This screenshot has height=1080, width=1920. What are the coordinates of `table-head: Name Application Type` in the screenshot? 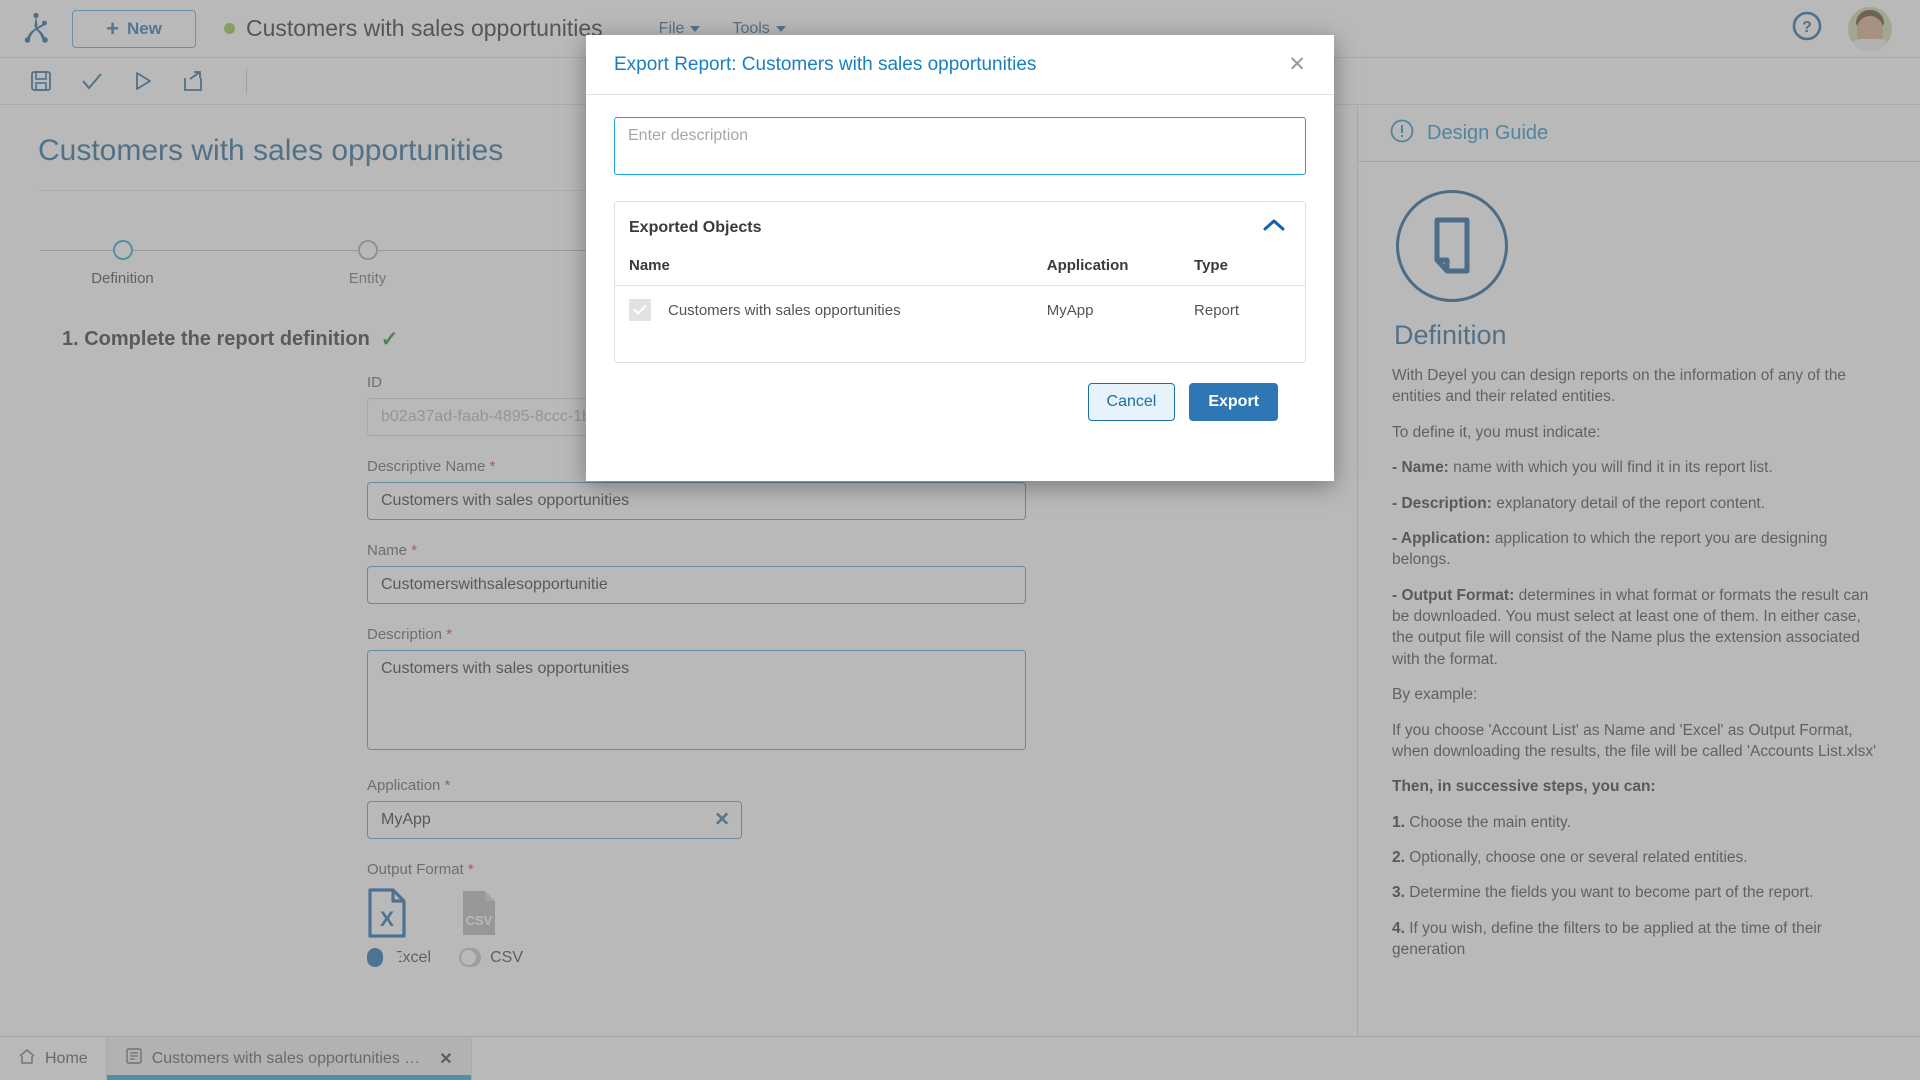 It's located at (960, 266).